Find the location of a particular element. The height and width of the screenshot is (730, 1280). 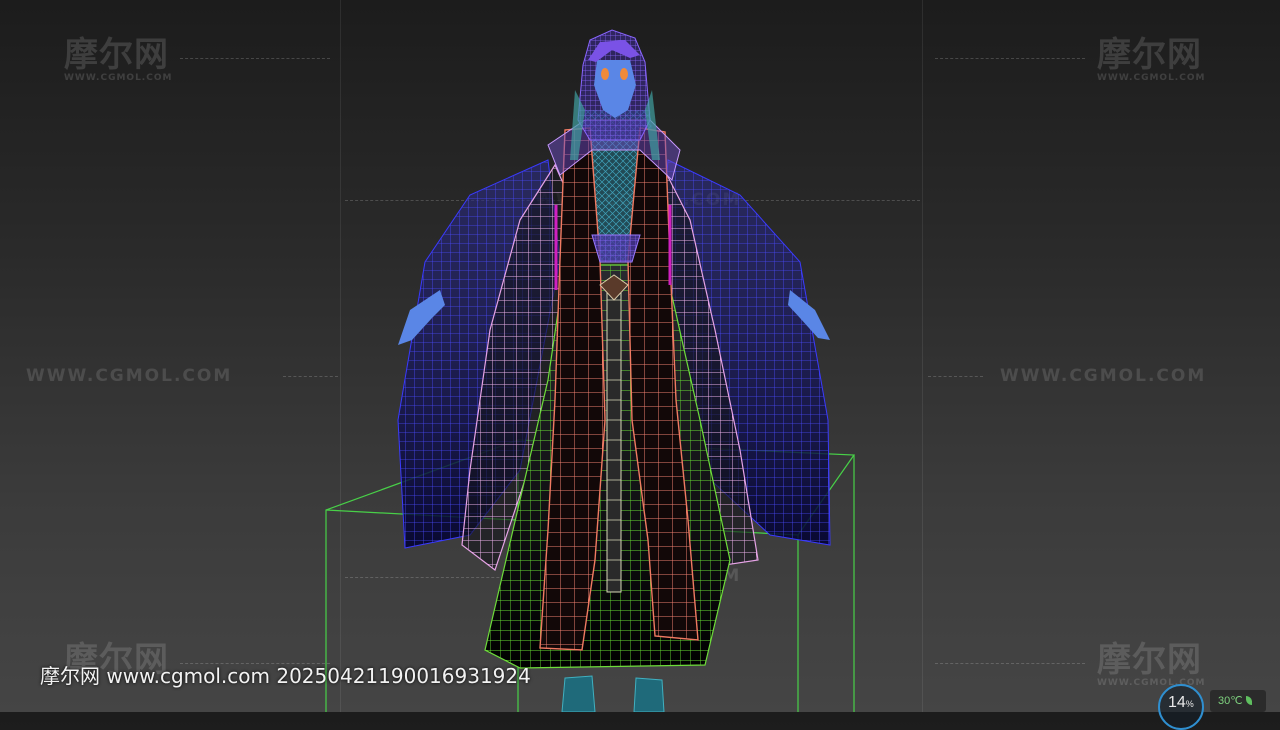

feet-mesh is located at coordinates (613, 693).